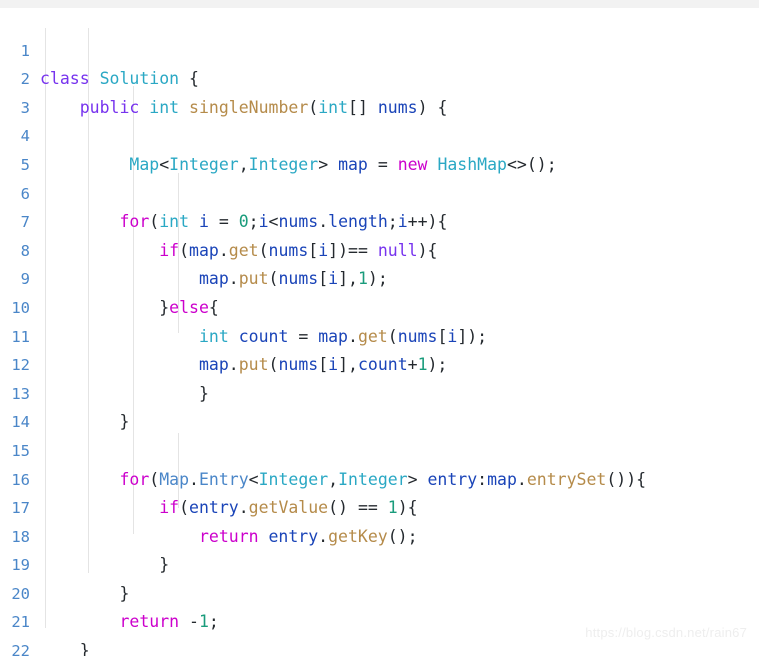 Image resolution: width=759 pixels, height=656 pixels. I want to click on code-line: 13 }, so click(379, 391).